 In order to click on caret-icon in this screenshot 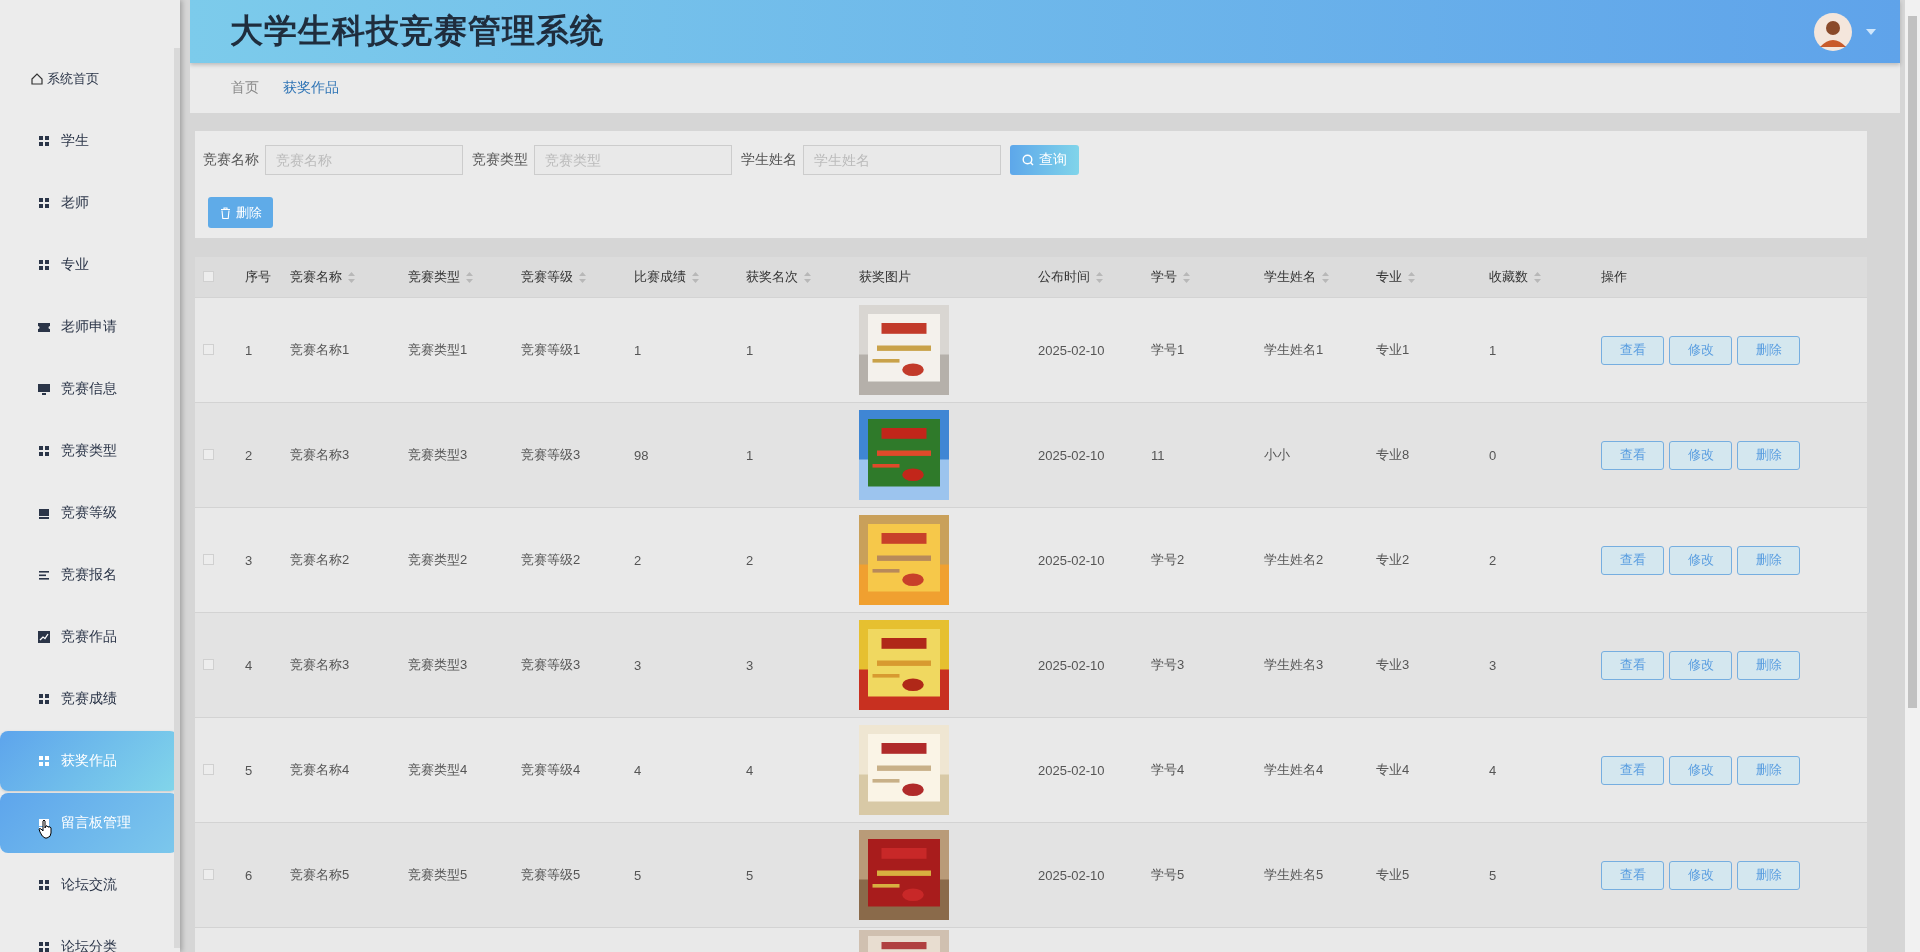, I will do `click(1871, 31)`.